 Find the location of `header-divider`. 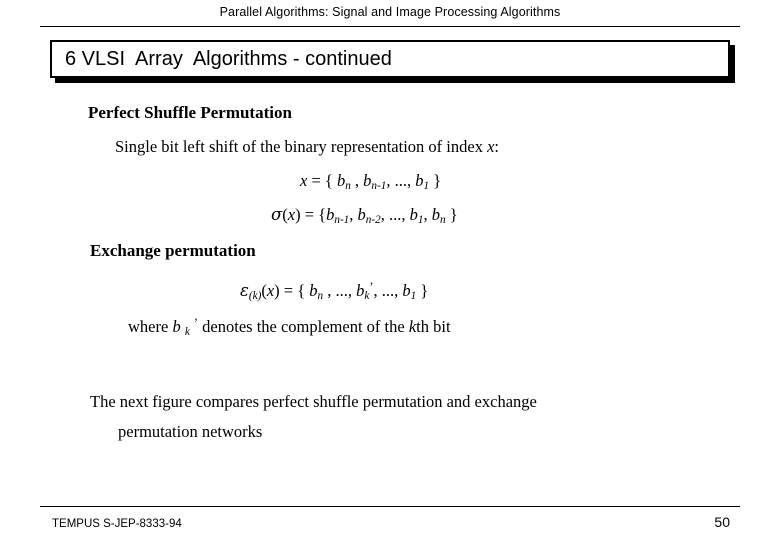

header-divider is located at coordinates (390, 26).